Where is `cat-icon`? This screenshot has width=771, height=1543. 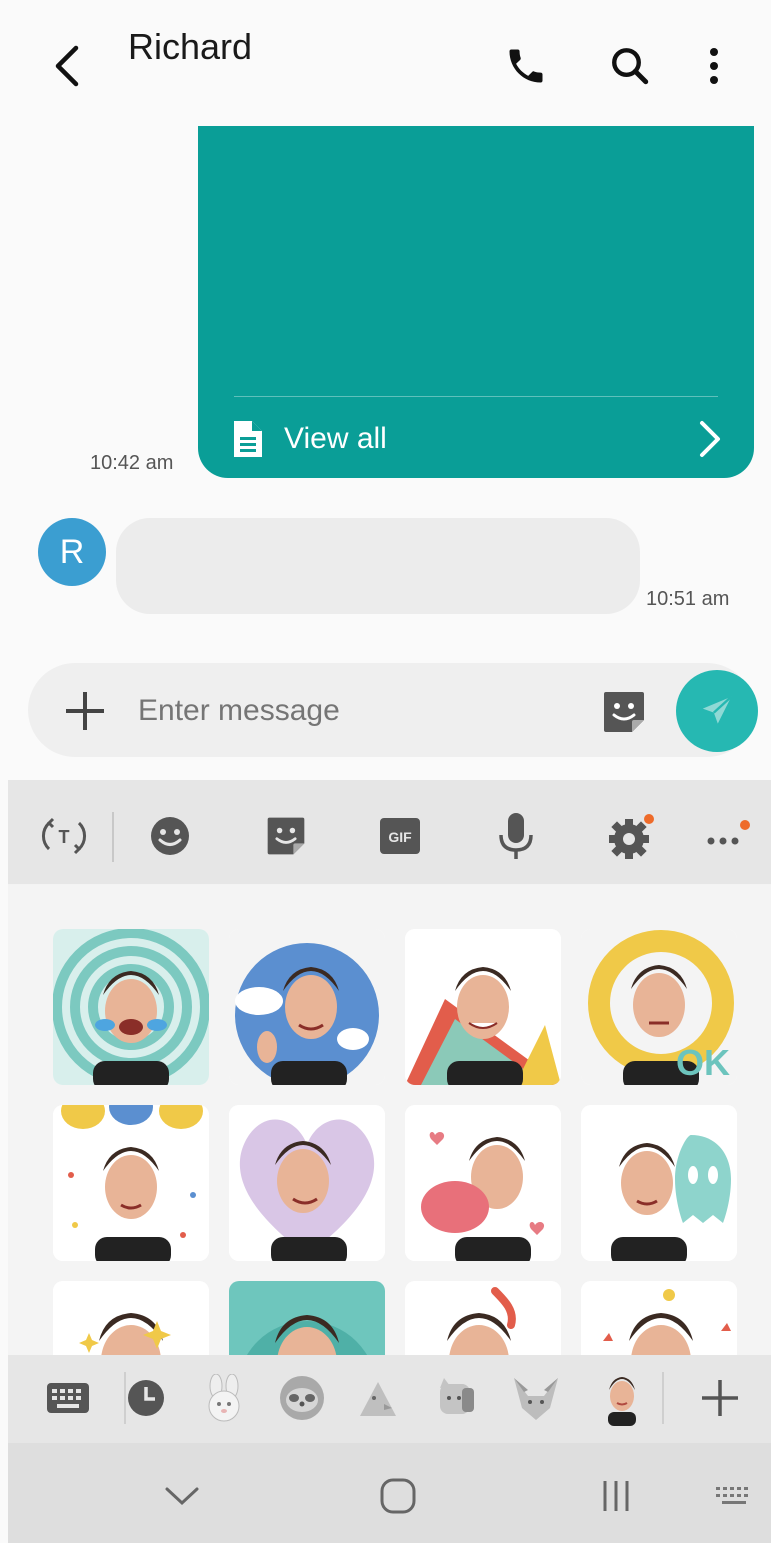 cat-icon is located at coordinates (457, 1396).